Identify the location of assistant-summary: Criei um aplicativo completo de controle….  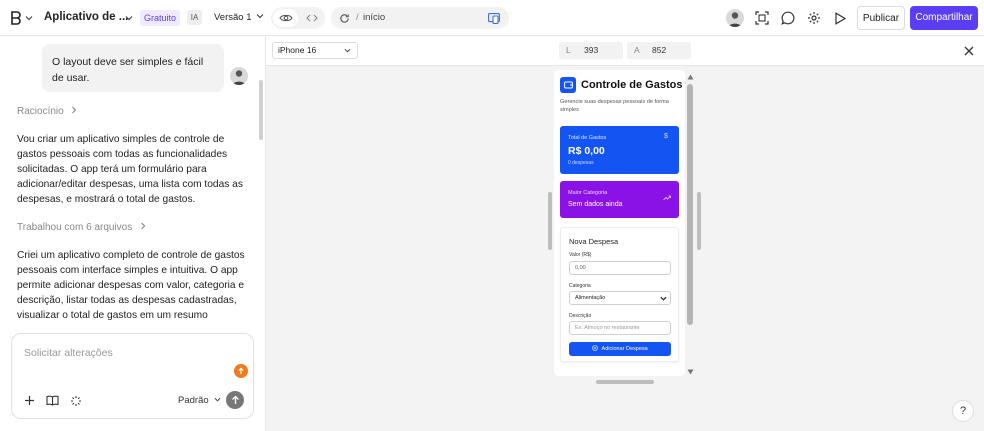
(131, 285).